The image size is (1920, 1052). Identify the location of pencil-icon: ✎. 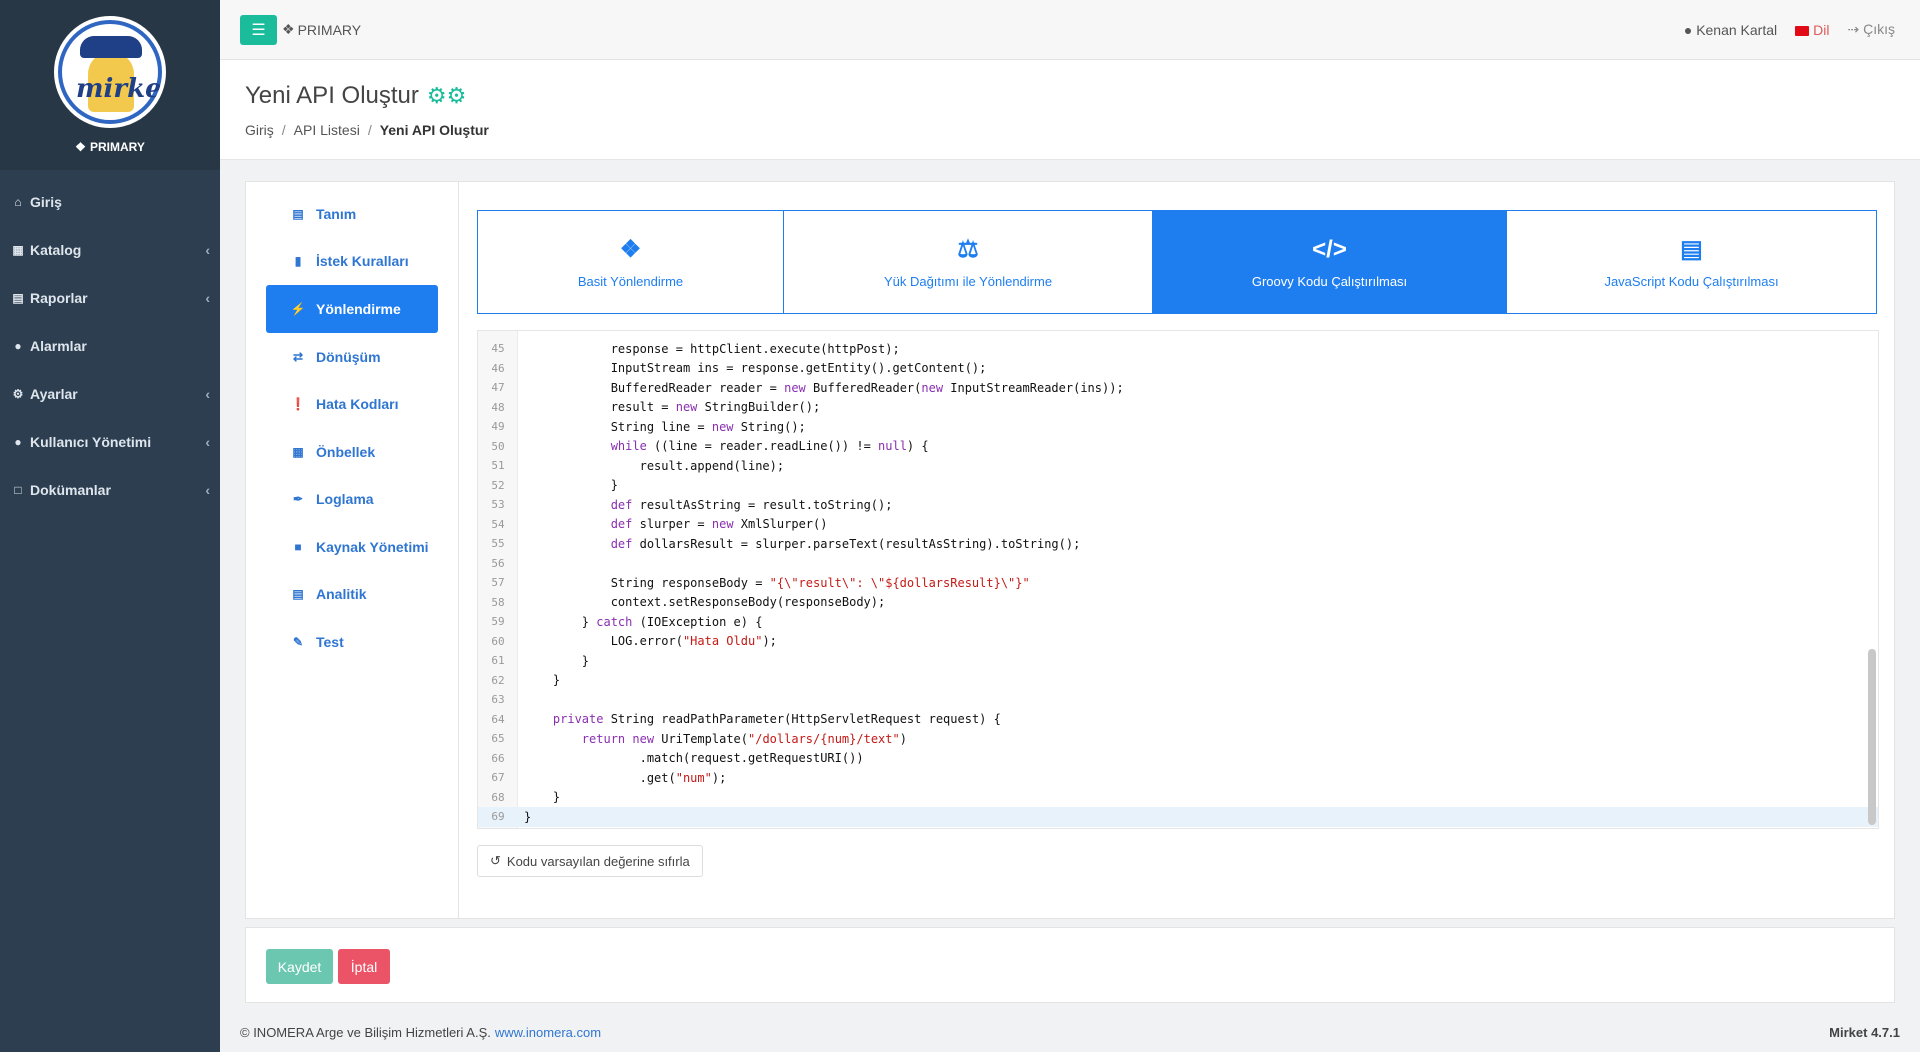
(298, 641).